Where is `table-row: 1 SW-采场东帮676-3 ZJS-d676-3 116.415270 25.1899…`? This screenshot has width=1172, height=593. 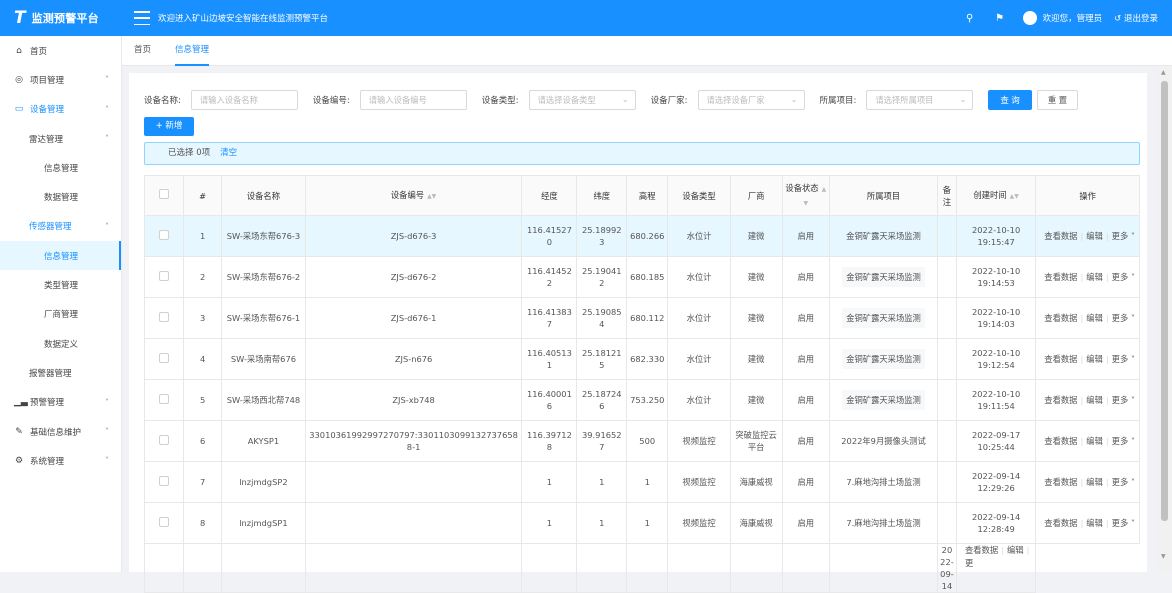
table-row: 1 SW-采场东帮676-3 ZJS-d676-3 116.415270 25.1899… is located at coordinates (641, 236).